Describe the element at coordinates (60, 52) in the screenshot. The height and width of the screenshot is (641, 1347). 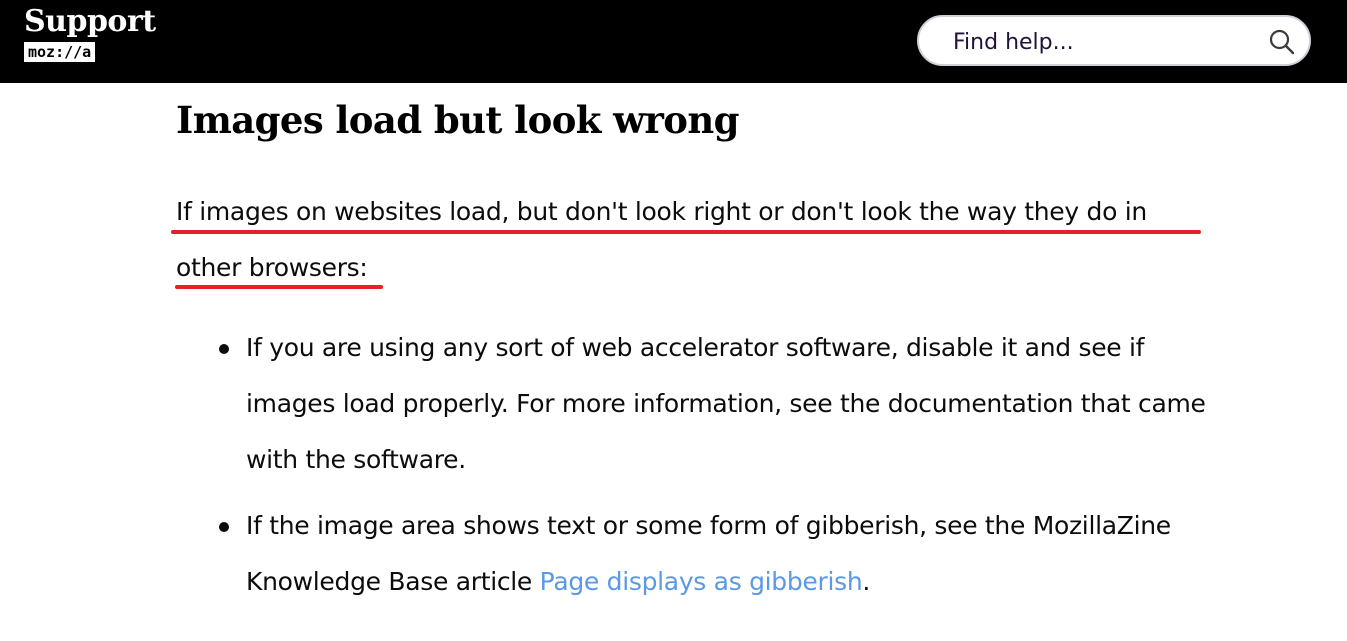
I see `mozilla-wordmark: moz://a` at that location.